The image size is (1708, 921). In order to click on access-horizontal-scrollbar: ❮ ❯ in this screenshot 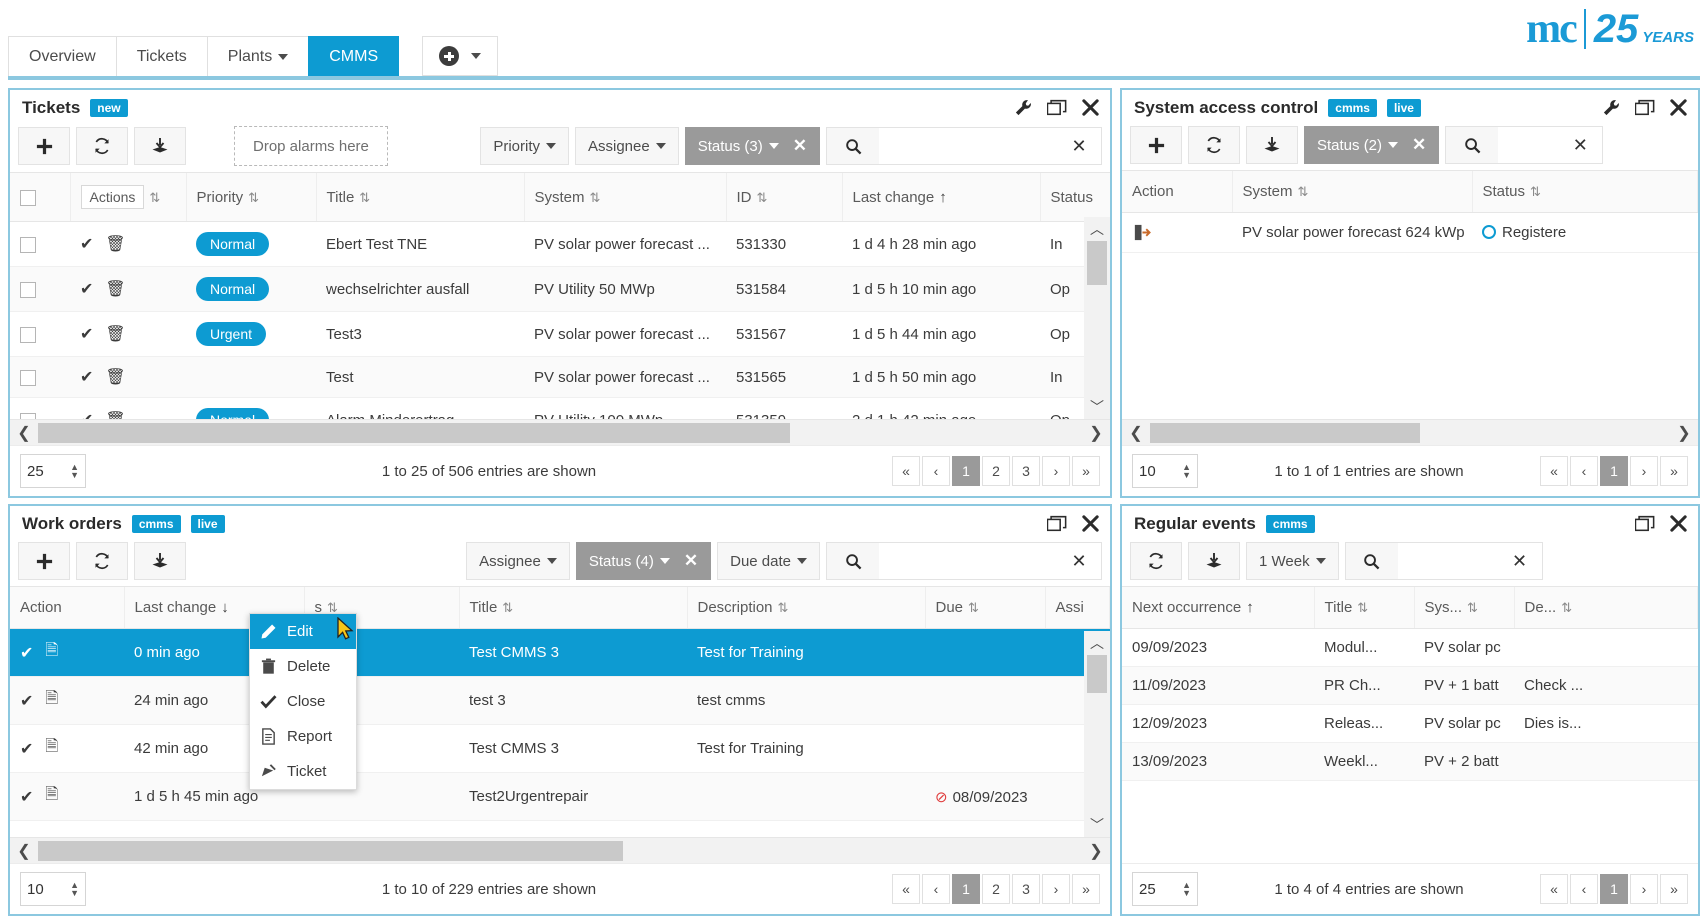, I will do `click(1410, 432)`.